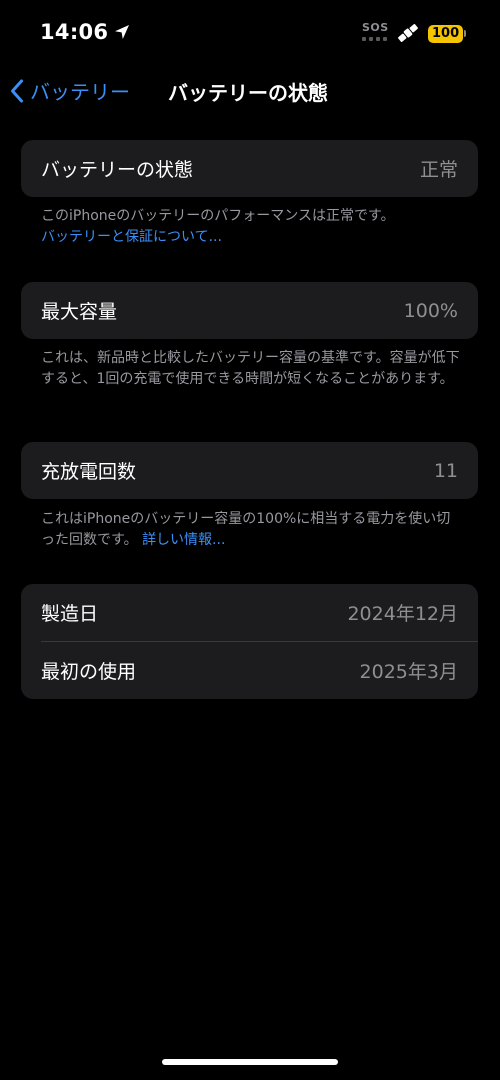  Describe the element at coordinates (408, 672) in the screenshot. I see `first-use-value: 2025年3月` at that location.